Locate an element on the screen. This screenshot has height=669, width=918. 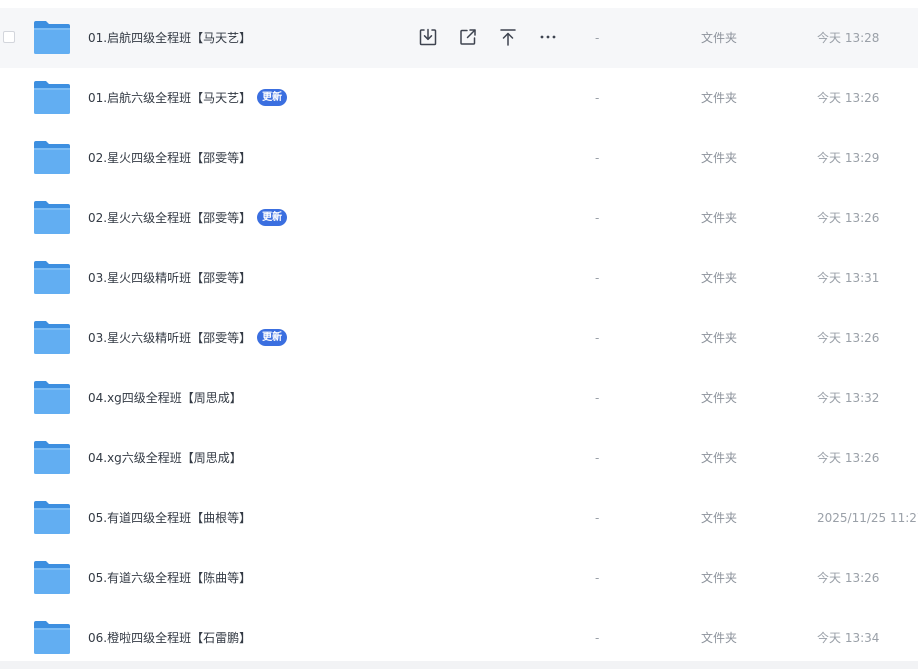
file-name: 02.星火六级全程班【邵雯等】 更新 is located at coordinates (188, 218).